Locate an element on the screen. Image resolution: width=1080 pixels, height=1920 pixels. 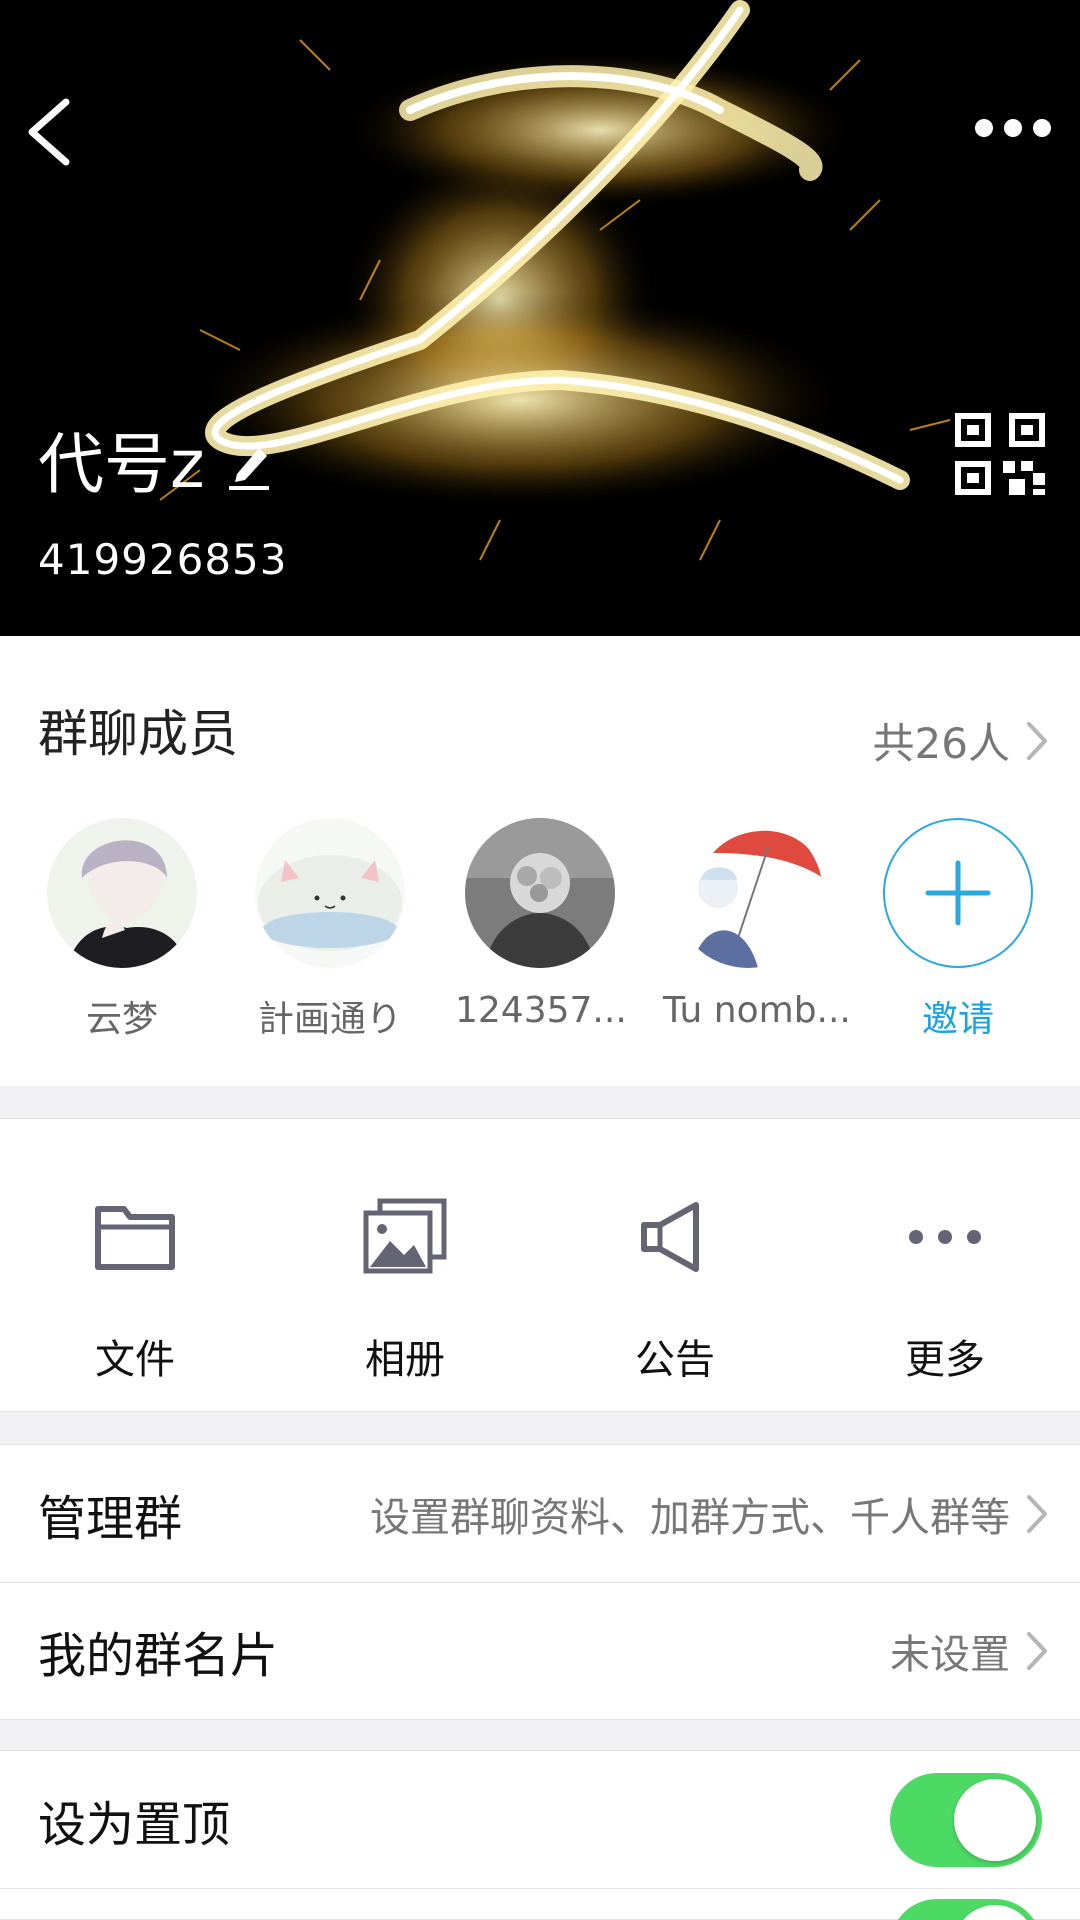
row-label: 管理群 is located at coordinates (110, 1518).